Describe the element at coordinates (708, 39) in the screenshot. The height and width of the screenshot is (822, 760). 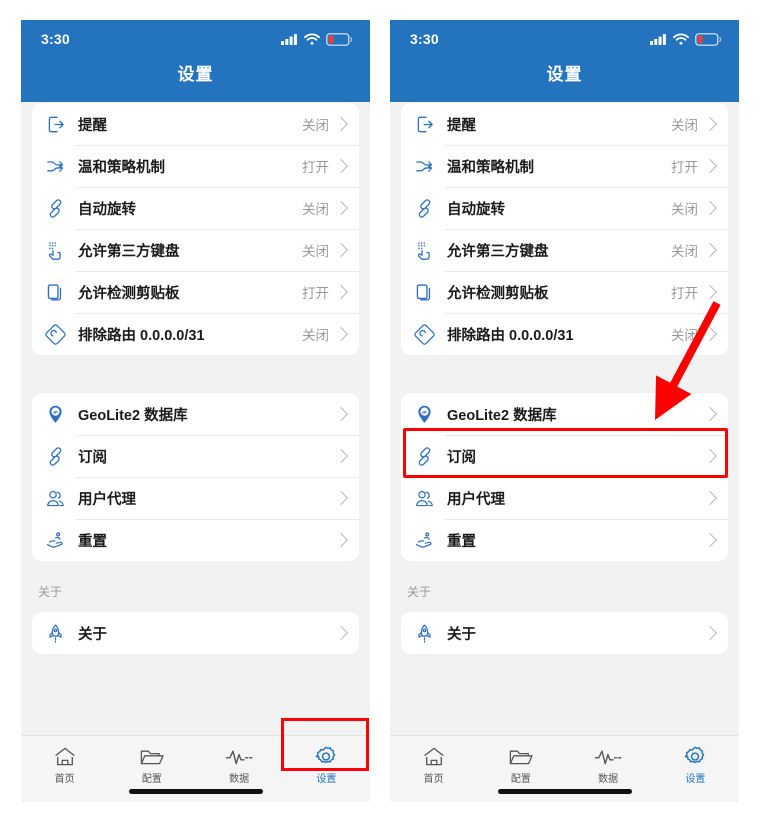
I see `battery-low-icon` at that location.